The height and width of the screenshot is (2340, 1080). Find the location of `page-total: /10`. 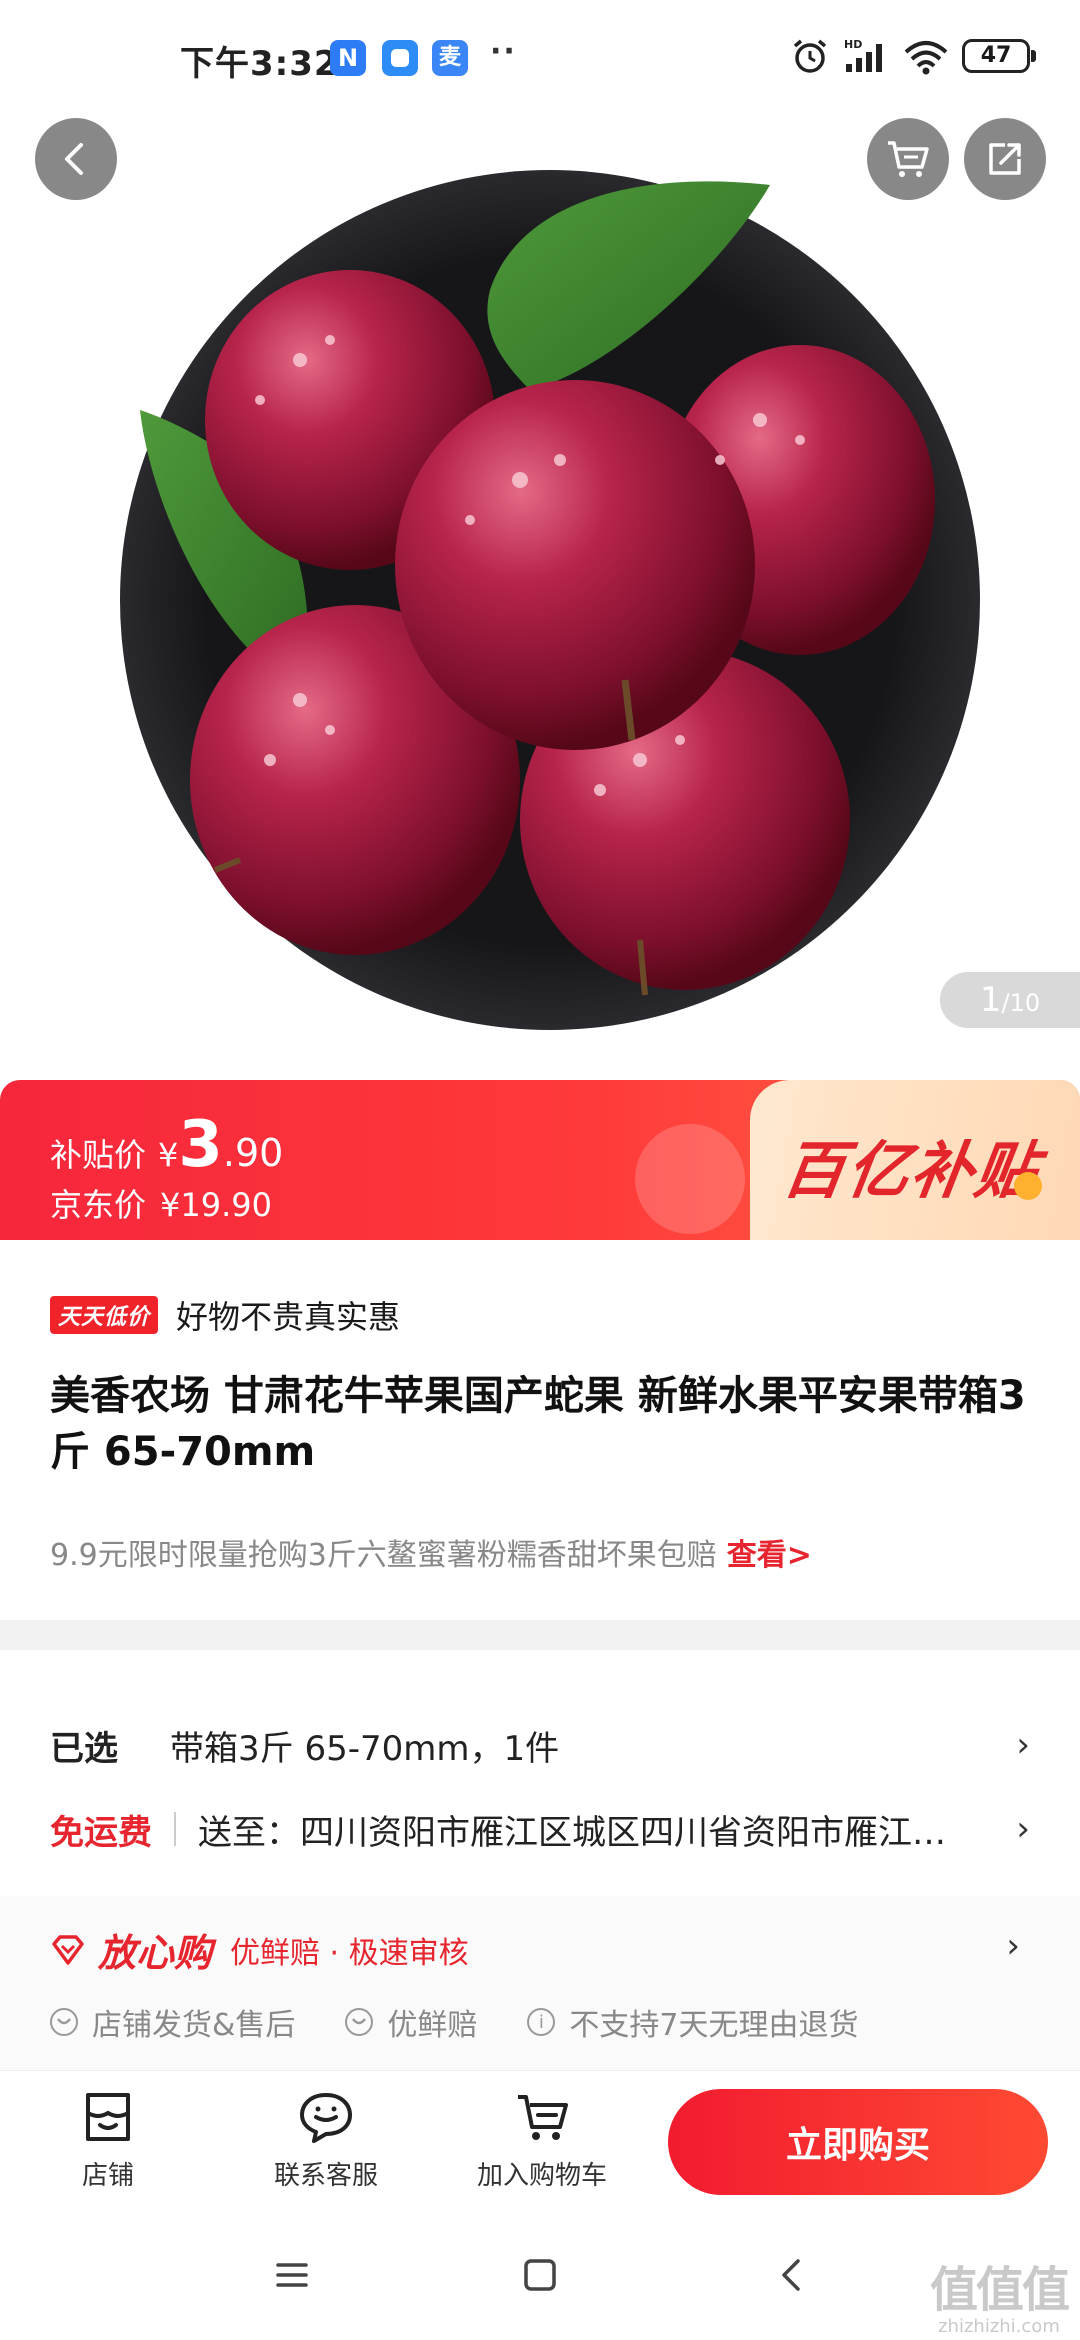

page-total: /10 is located at coordinates (1021, 1003).